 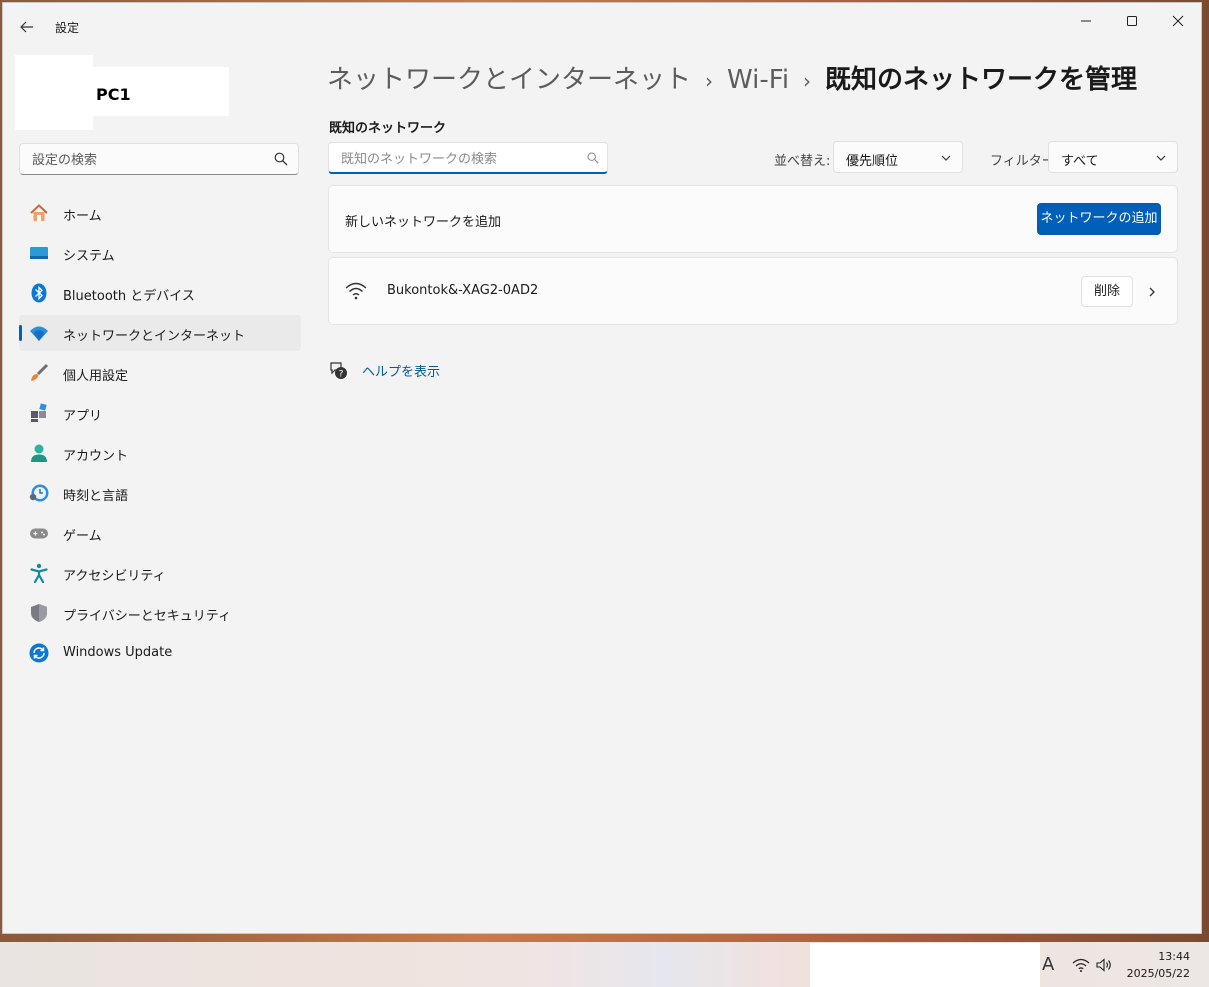 I want to click on minimize-button, so click(x=1086, y=23).